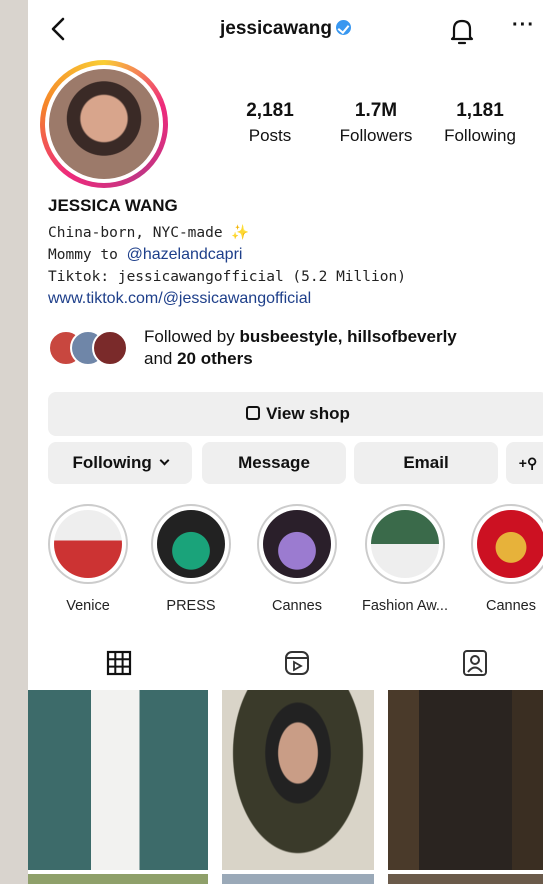 This screenshot has height=884, width=543. I want to click on mention-link: @hazelandcapri, so click(185, 254).